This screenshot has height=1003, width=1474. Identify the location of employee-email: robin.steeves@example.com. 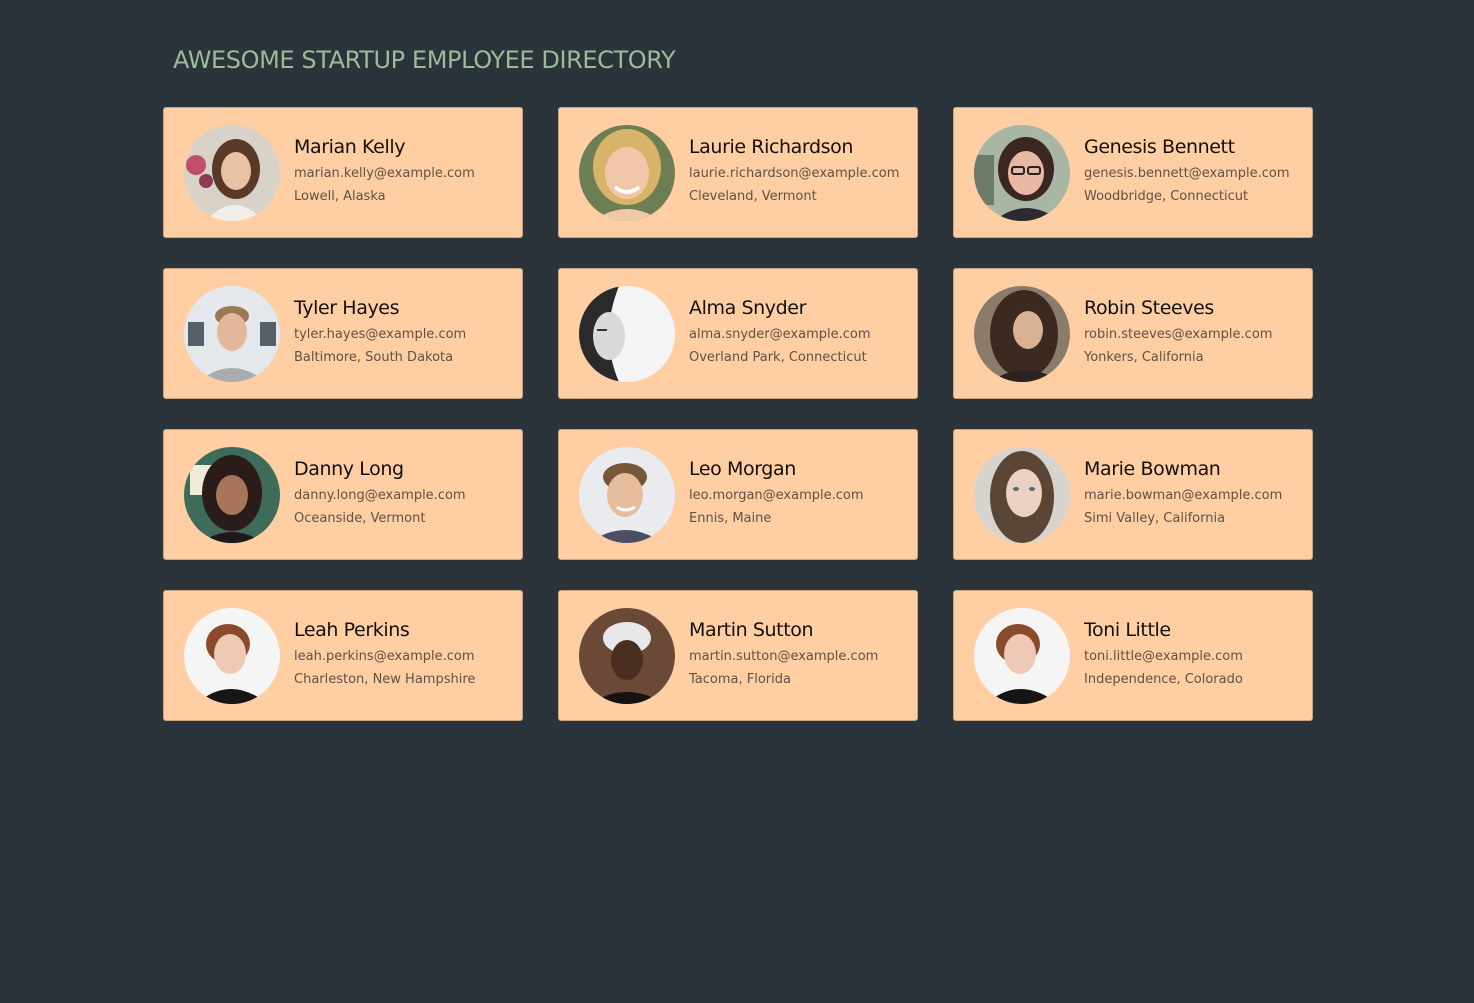
(1178, 334).